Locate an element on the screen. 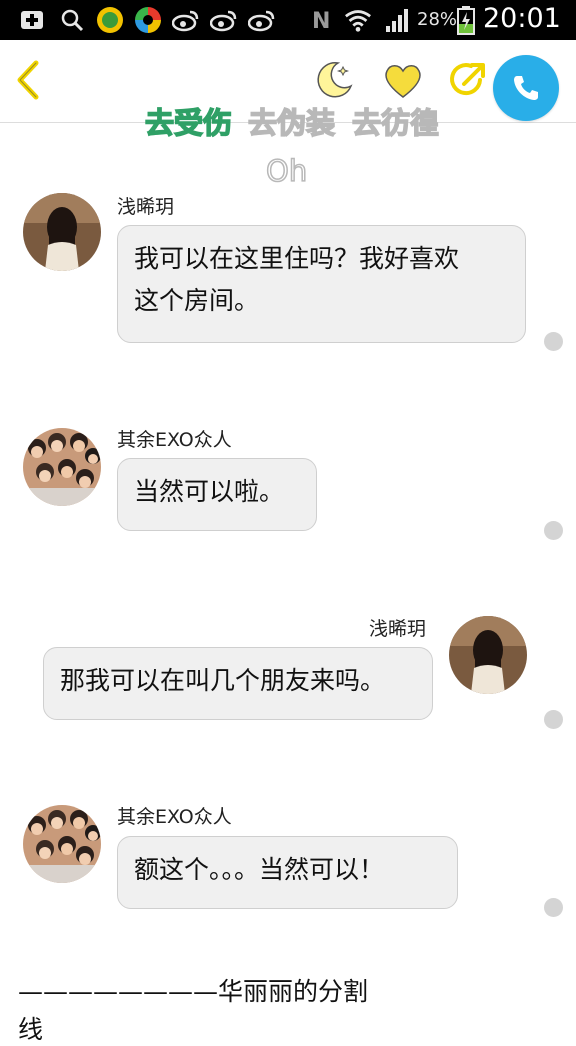 This screenshot has height=1046, width=576. lyric-next-line: Oh is located at coordinates (286, 171).